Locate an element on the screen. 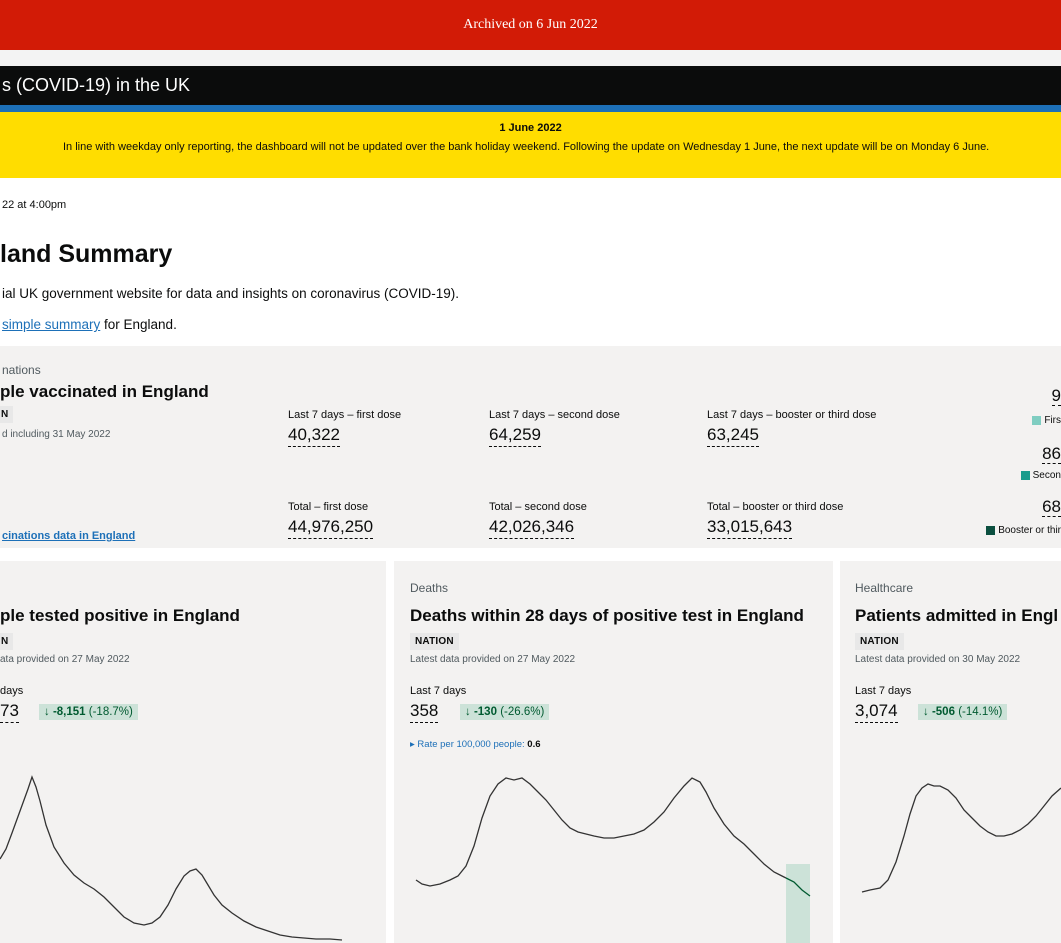 The height and width of the screenshot is (943, 1061). last-updated: 22 at 4:00pm is located at coordinates (34, 205).